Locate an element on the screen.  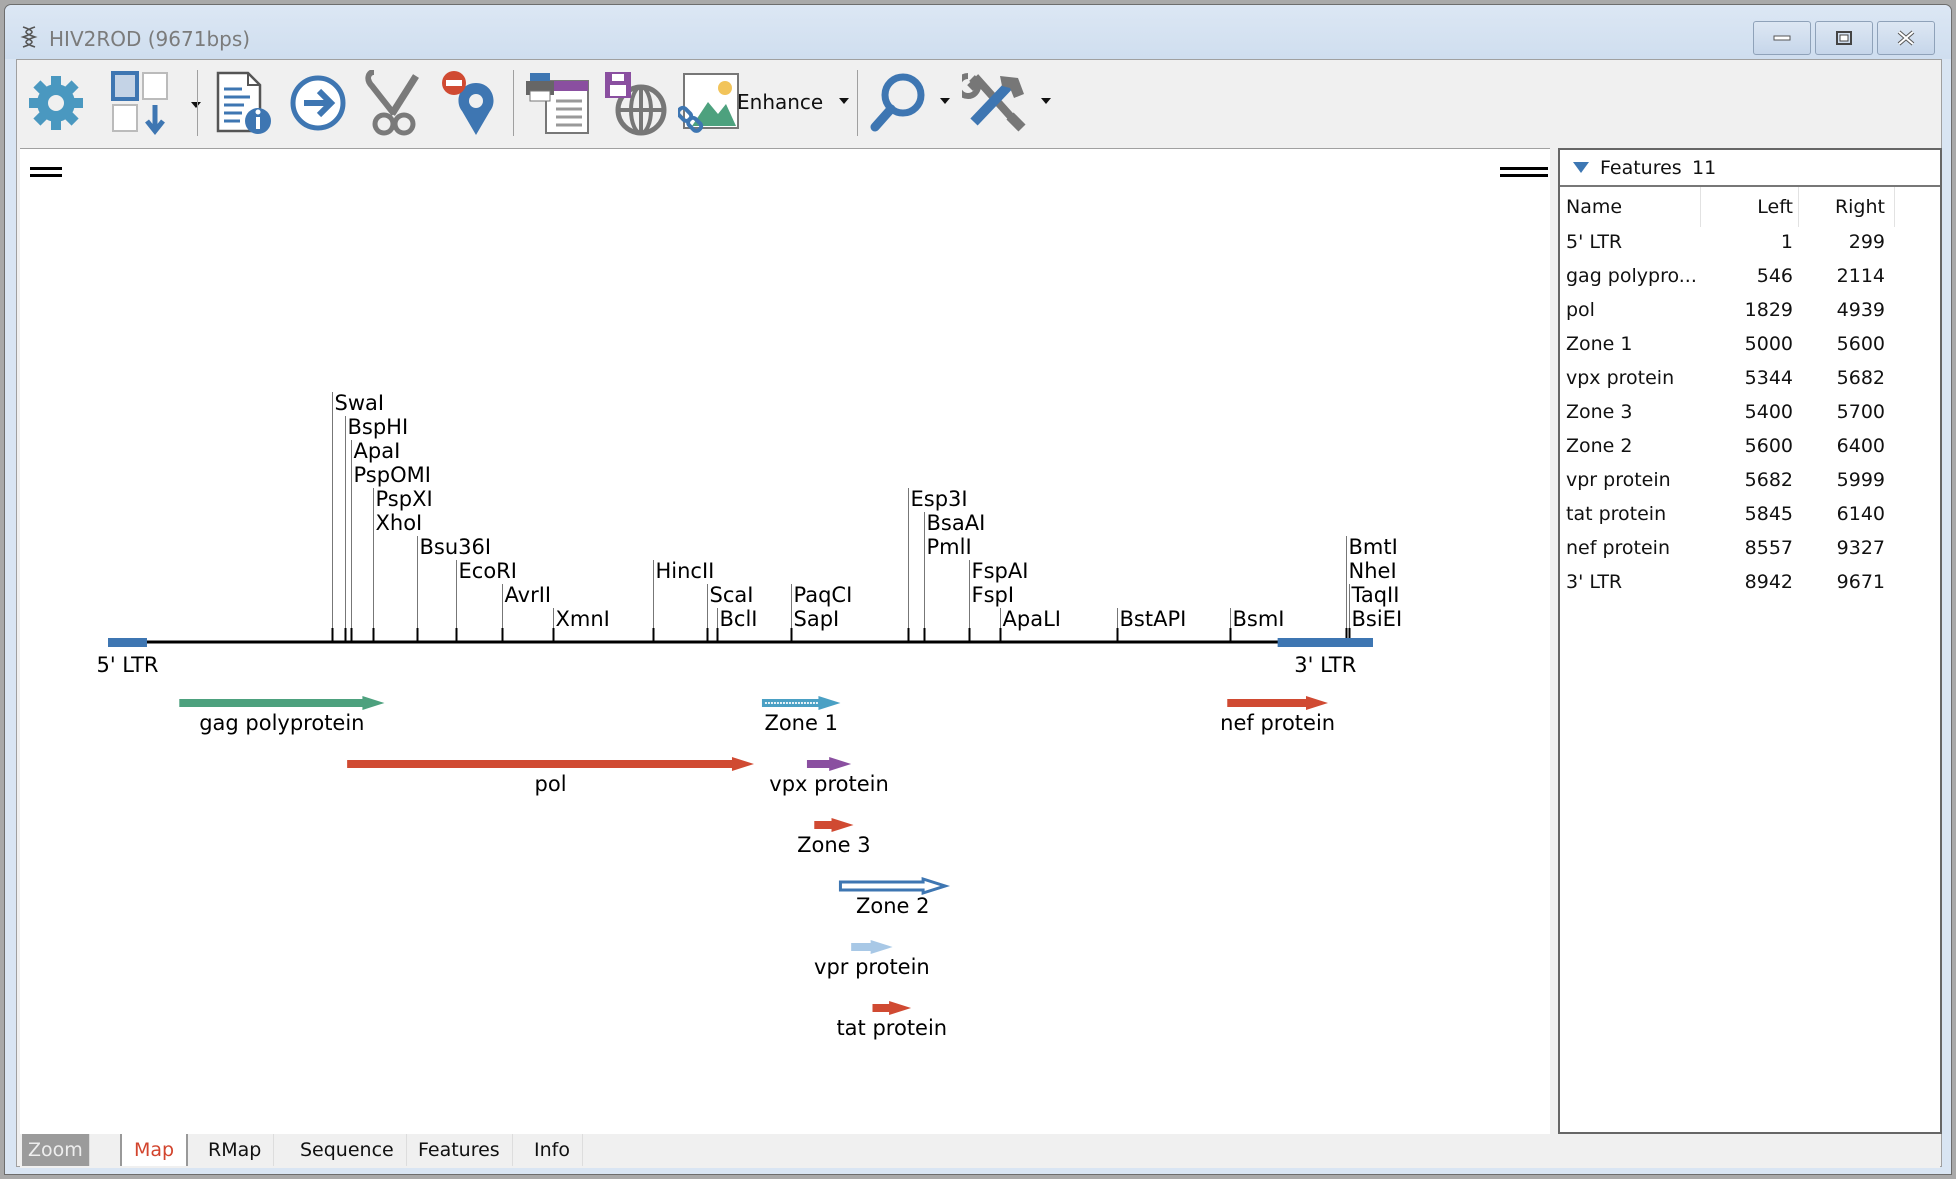
feature-gag-polyprotein: gag polyprotein is located at coordinates (282, 715).